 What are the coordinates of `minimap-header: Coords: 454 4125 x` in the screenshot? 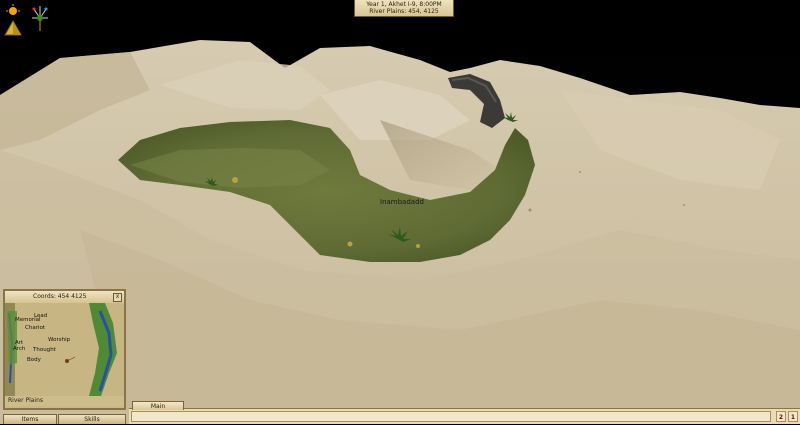 It's located at (64, 297).